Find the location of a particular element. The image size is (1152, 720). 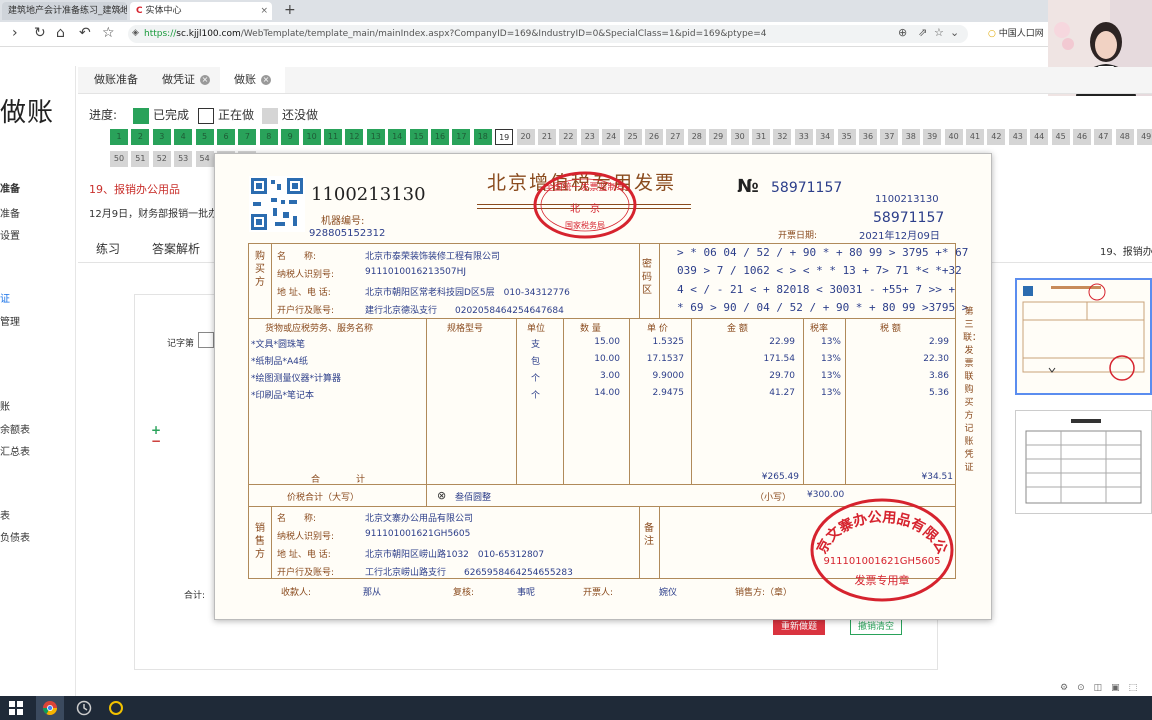

reload-icon: ↻ is located at coordinates (40, 33).